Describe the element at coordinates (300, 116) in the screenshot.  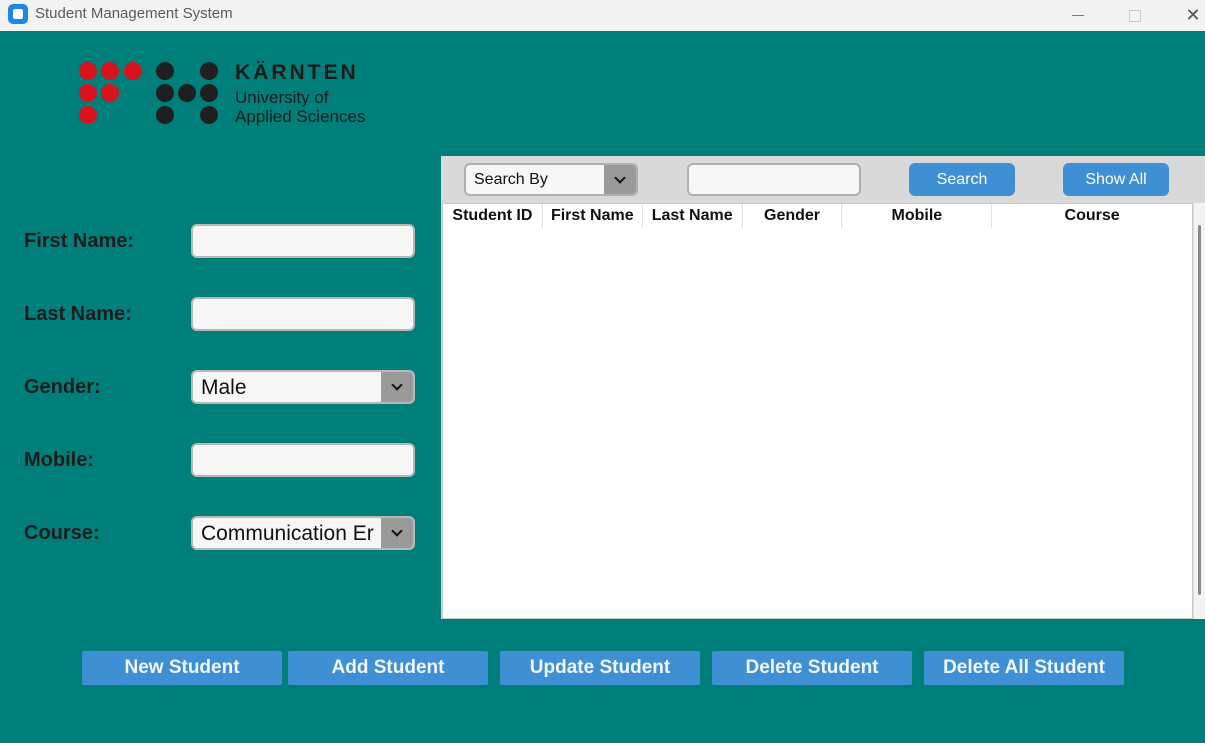
I see `logo-subtitle-line2: Applied Sciences` at that location.